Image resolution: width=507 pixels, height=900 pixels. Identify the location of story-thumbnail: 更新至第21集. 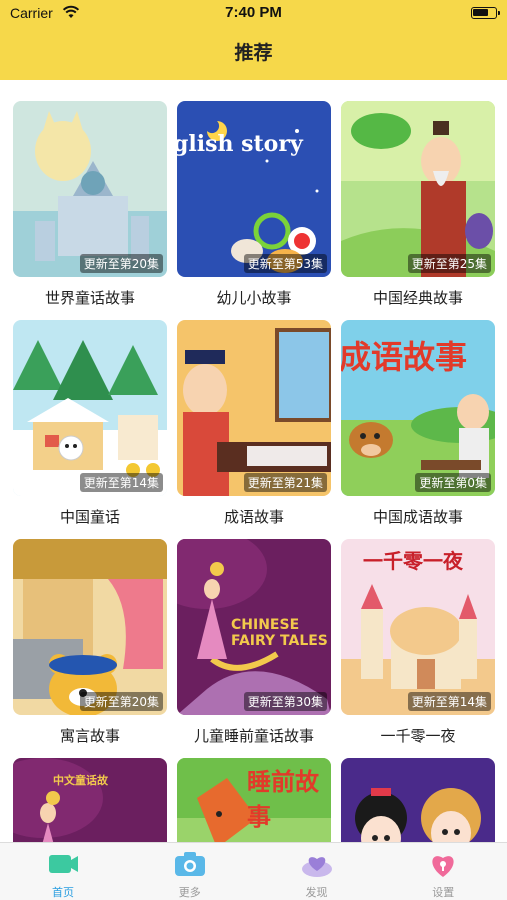
(254, 408).